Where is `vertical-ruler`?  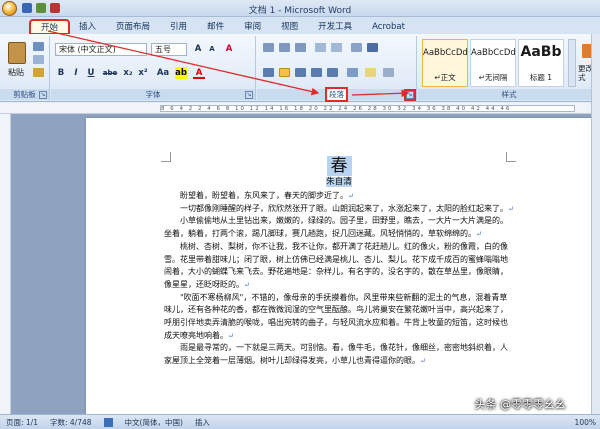
vertical-ruler is located at coordinates (5, 264).